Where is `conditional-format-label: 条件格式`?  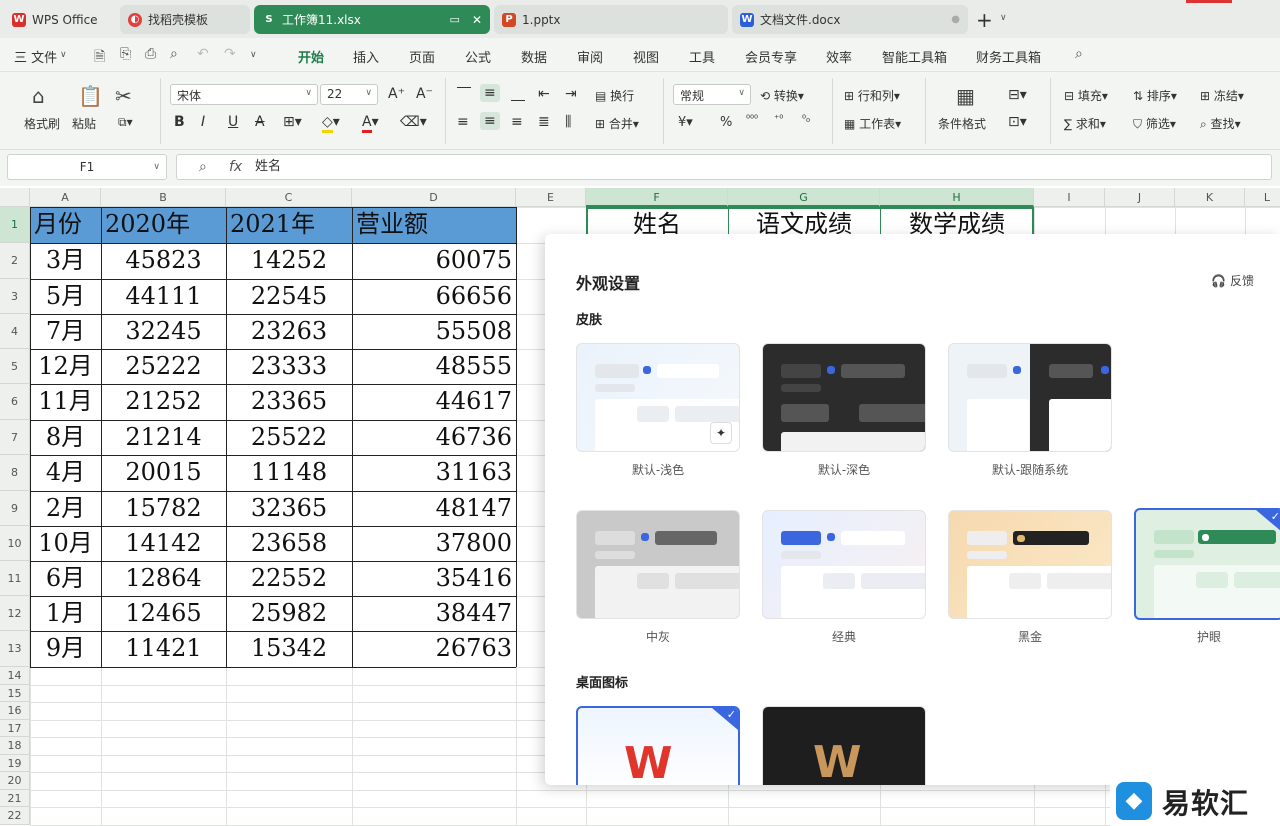
conditional-format-label: 条件格式 is located at coordinates (962, 123).